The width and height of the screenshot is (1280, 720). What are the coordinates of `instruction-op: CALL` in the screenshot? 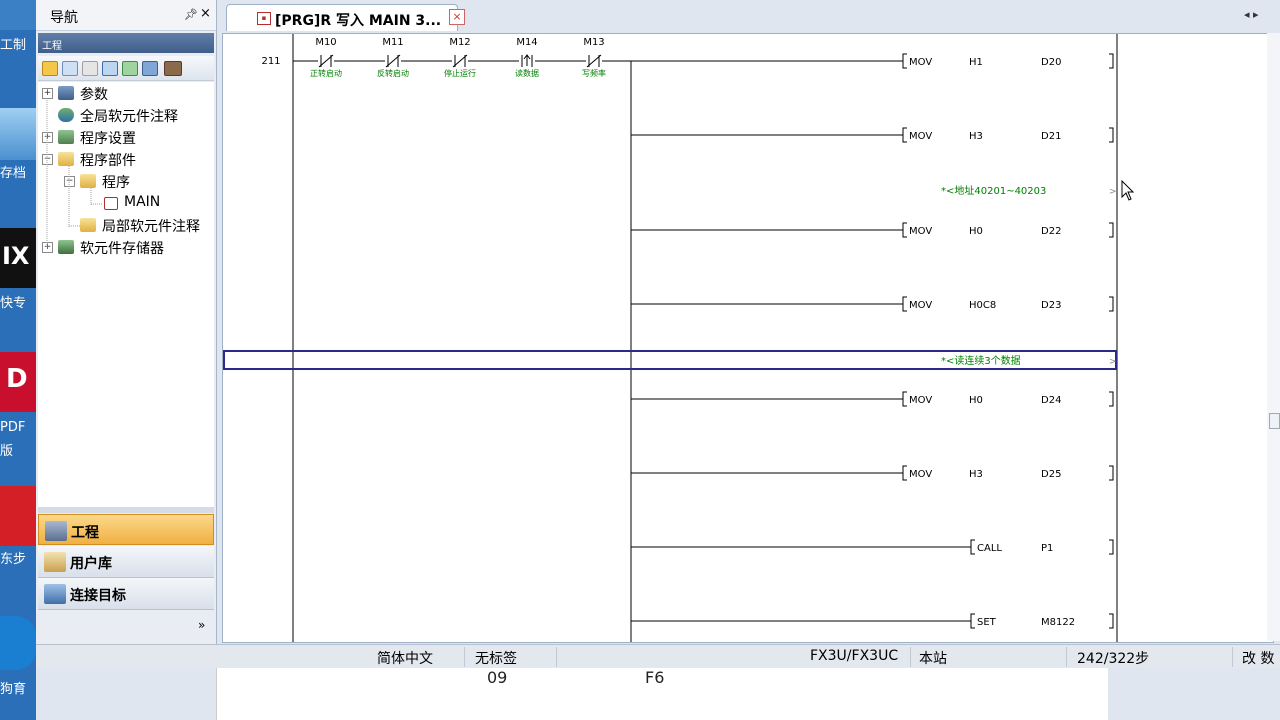 It's located at (989, 548).